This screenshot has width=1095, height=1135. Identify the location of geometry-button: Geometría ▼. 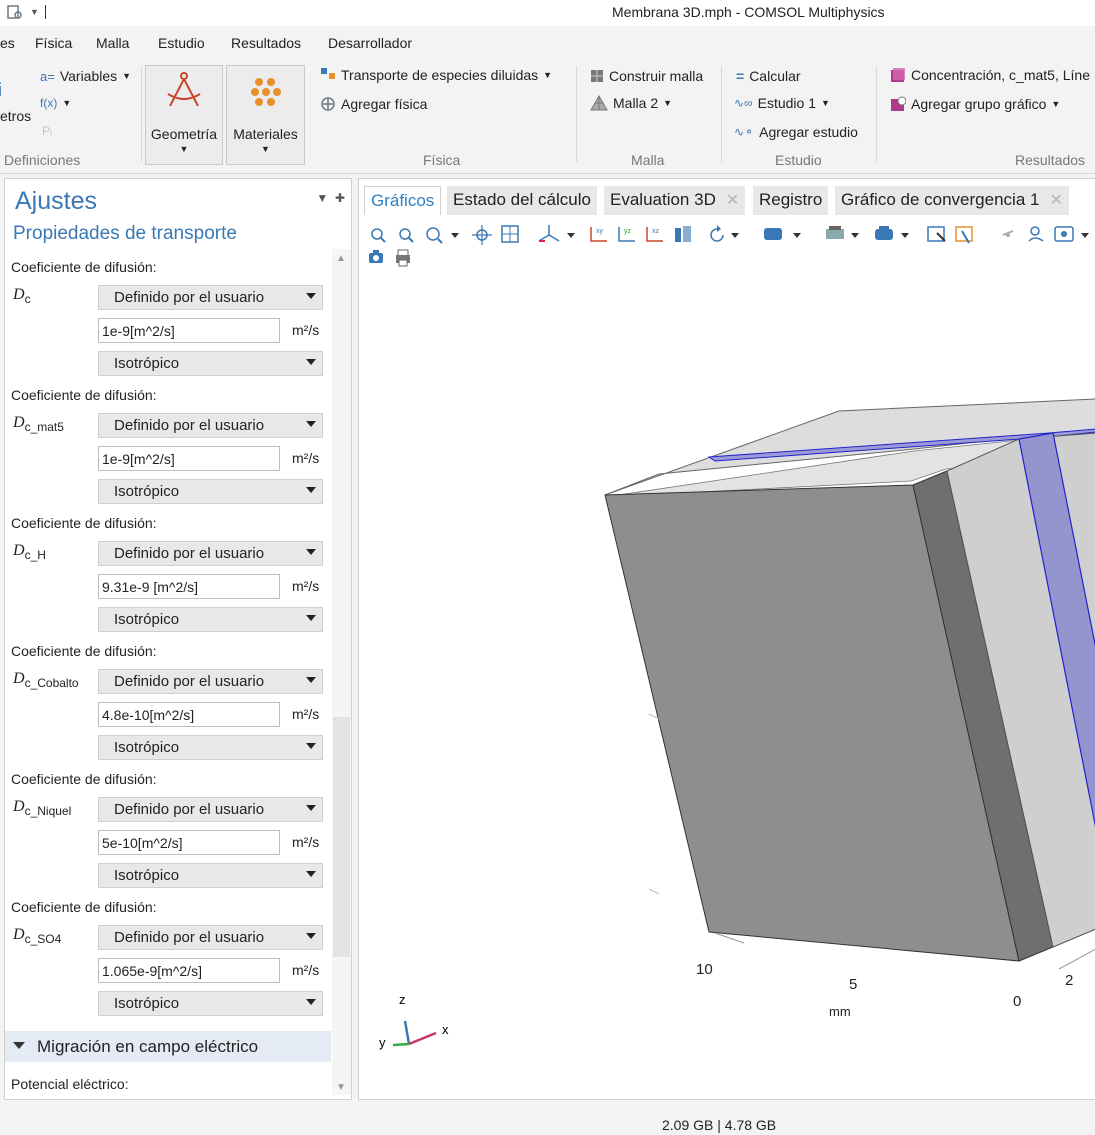
(184, 115).